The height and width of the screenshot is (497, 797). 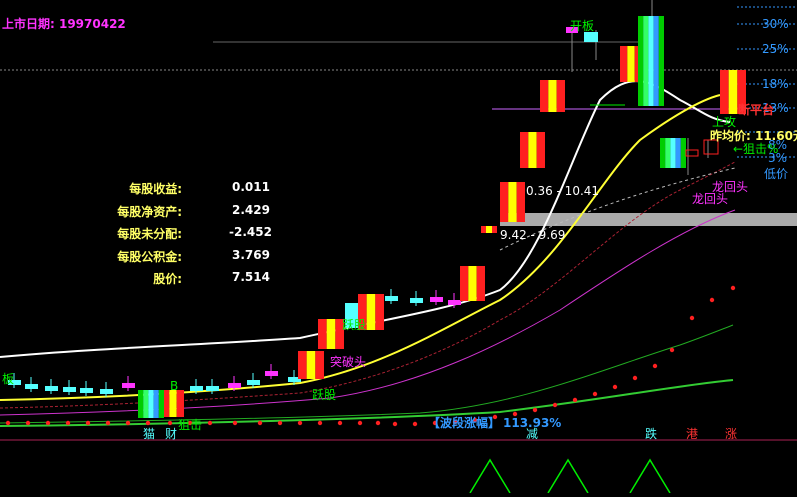 I want to click on ma120-line, so click(x=367, y=403).